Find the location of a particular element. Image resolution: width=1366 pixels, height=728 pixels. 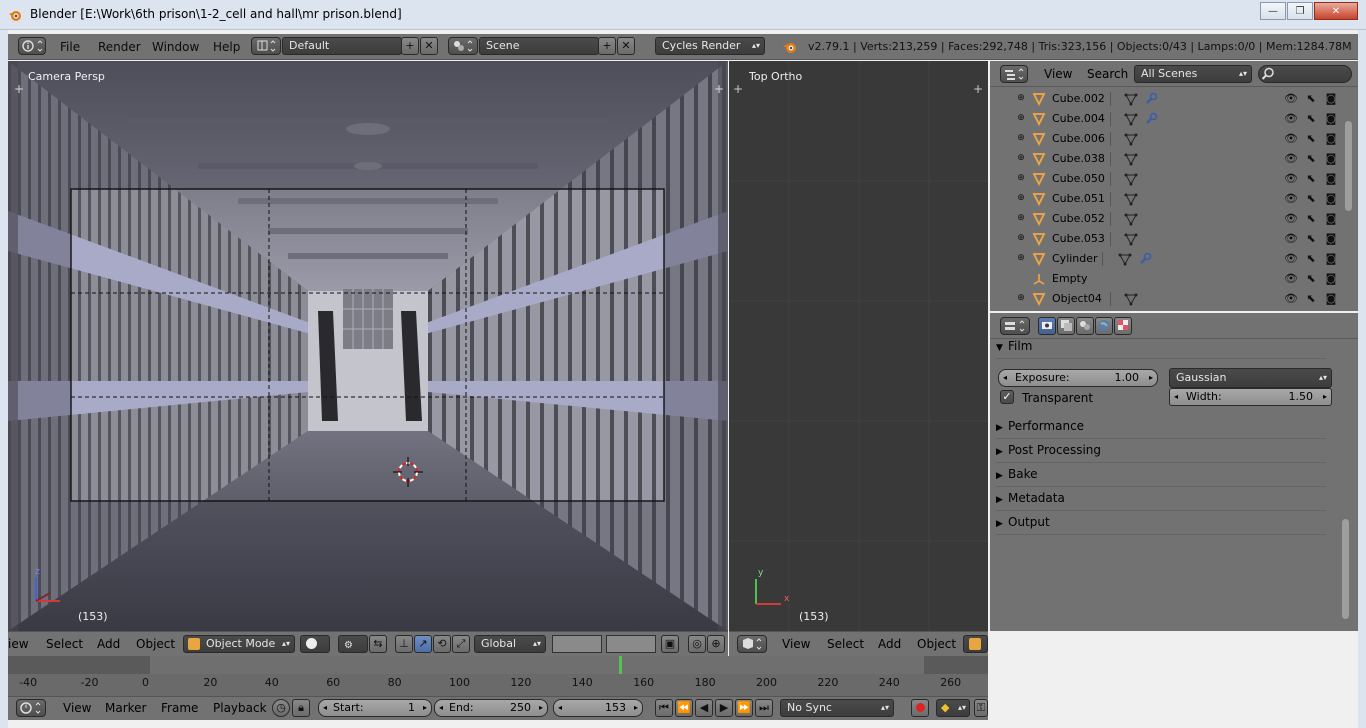

view-menu: View is located at coordinates (796, 644).